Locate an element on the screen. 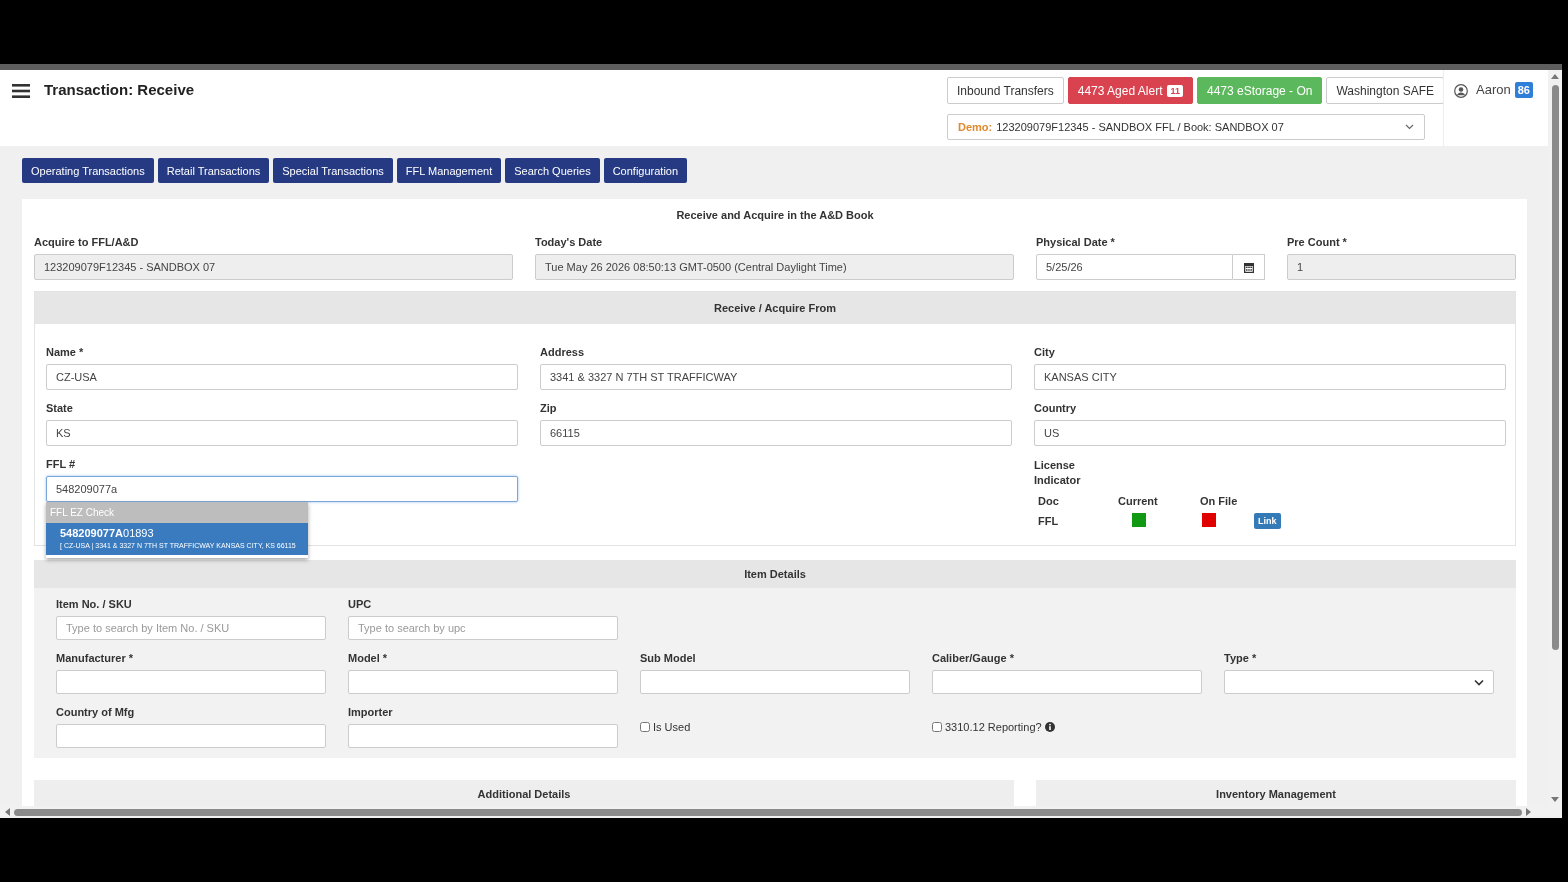  section-header: Additional Details is located at coordinates (524, 793).